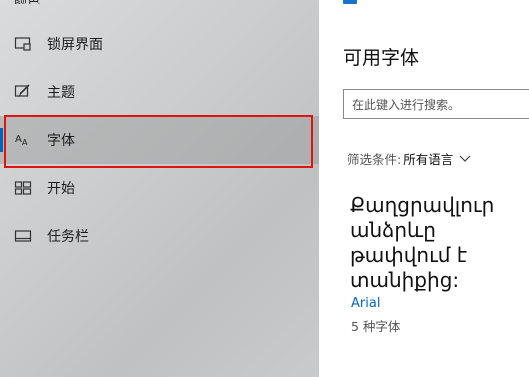 This screenshot has height=377, width=529. I want to click on sidebar-item-lock-screen: 锁屏界面, so click(159, 44).